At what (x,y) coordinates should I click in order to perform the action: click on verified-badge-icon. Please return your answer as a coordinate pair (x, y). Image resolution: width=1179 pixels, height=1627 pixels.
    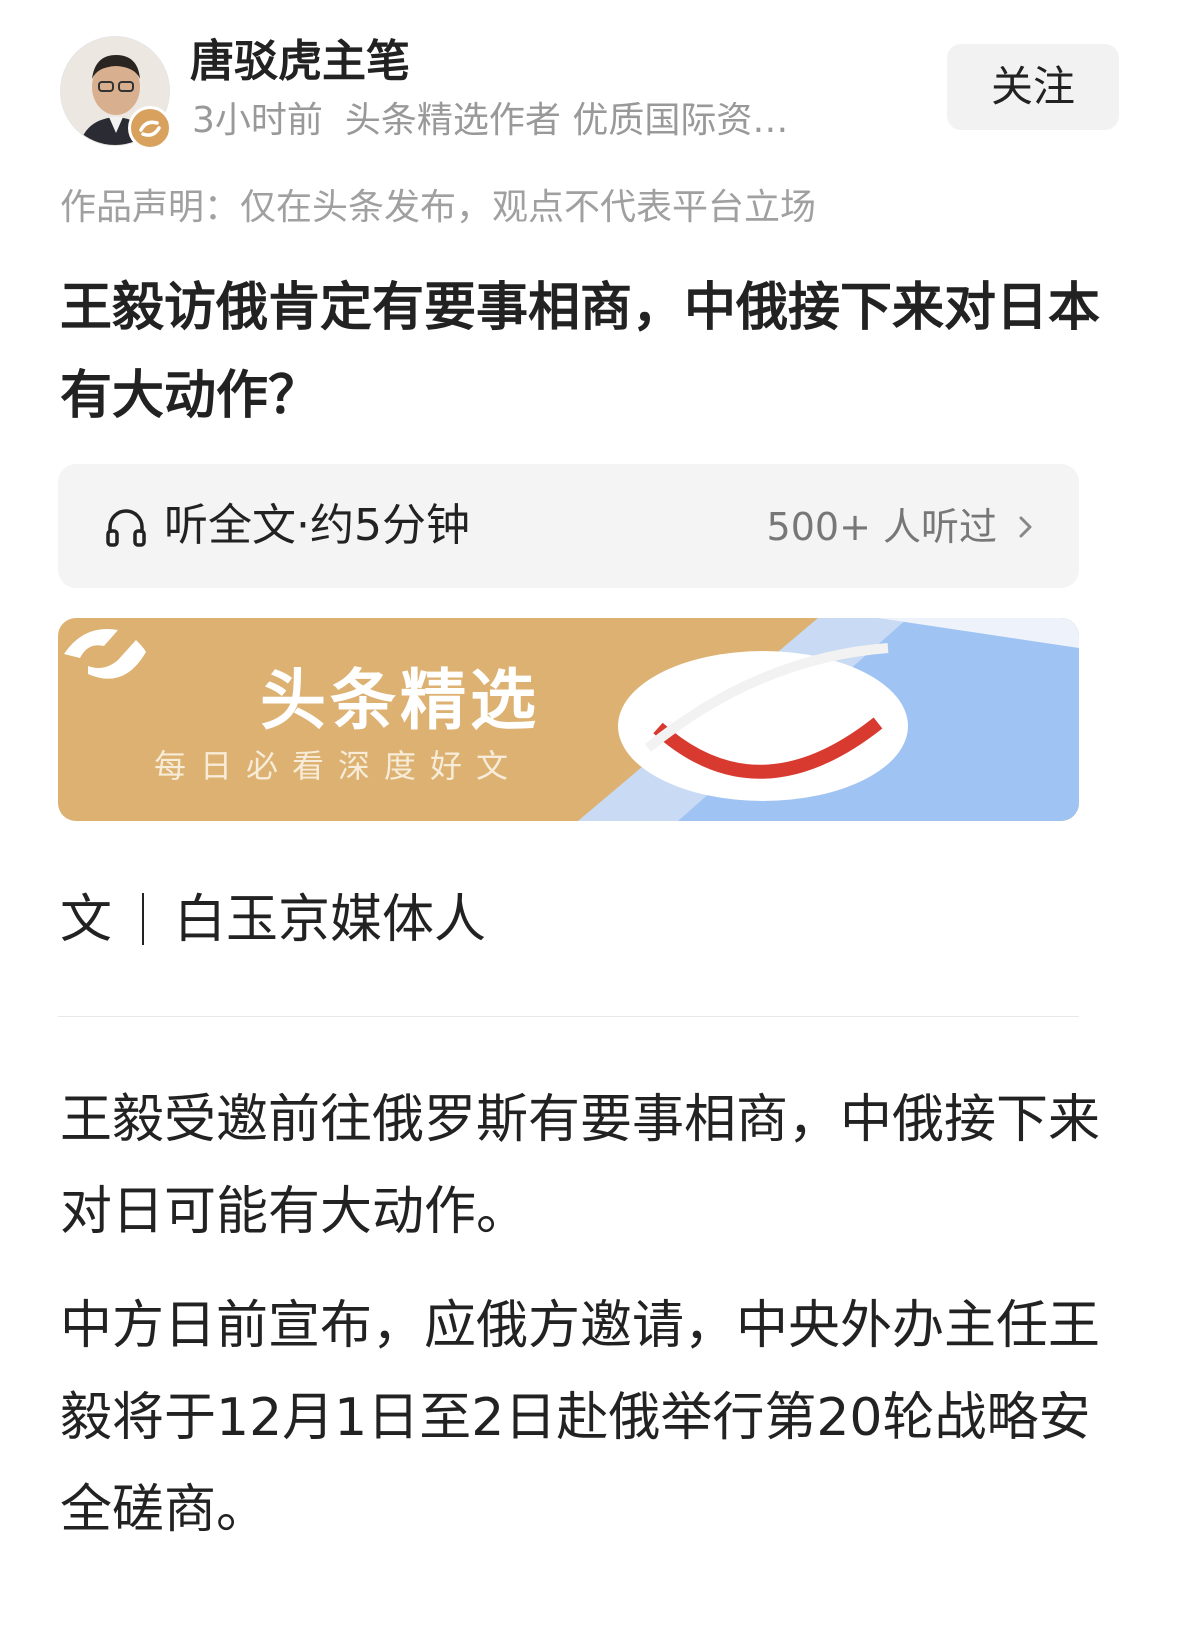
    Looking at the image, I should click on (150, 128).